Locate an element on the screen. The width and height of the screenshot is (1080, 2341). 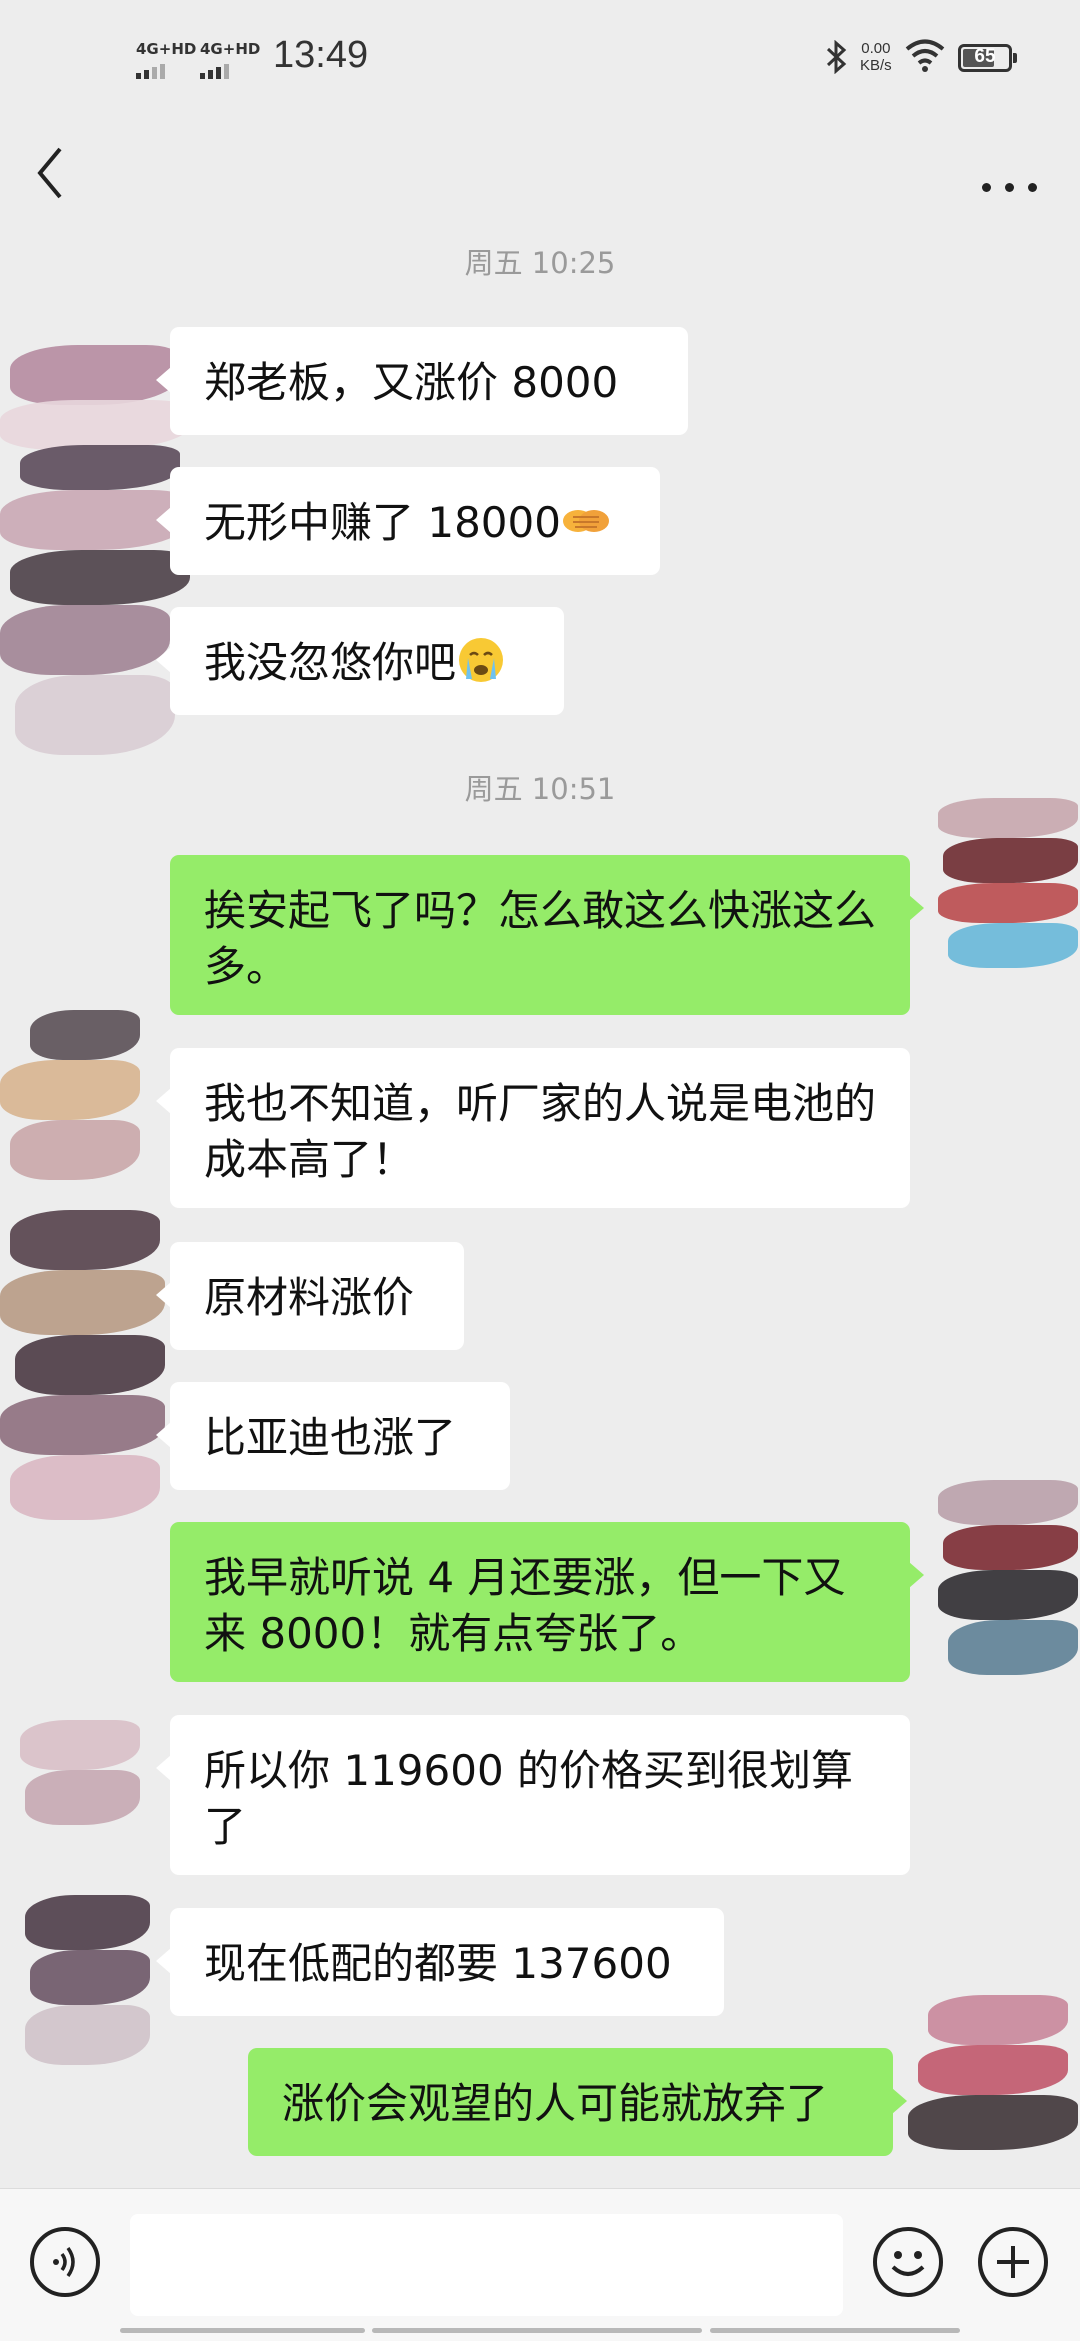
emoji-button is located at coordinates (908, 2262).